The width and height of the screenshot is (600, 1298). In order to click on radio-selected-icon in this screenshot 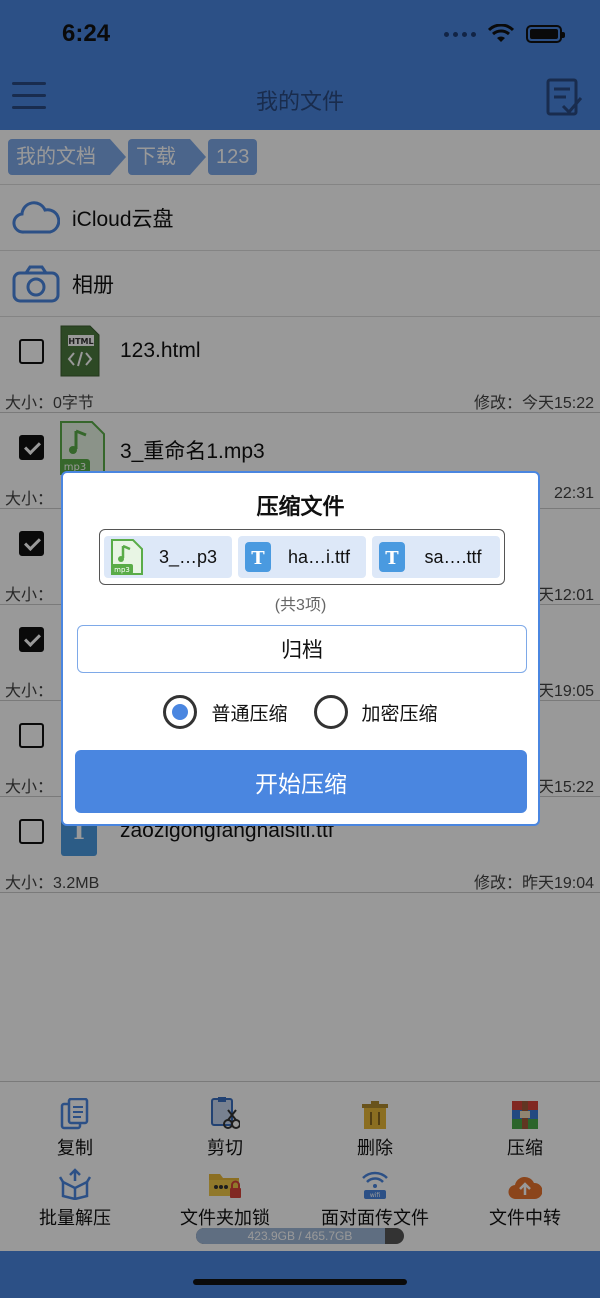, I will do `click(180, 712)`.